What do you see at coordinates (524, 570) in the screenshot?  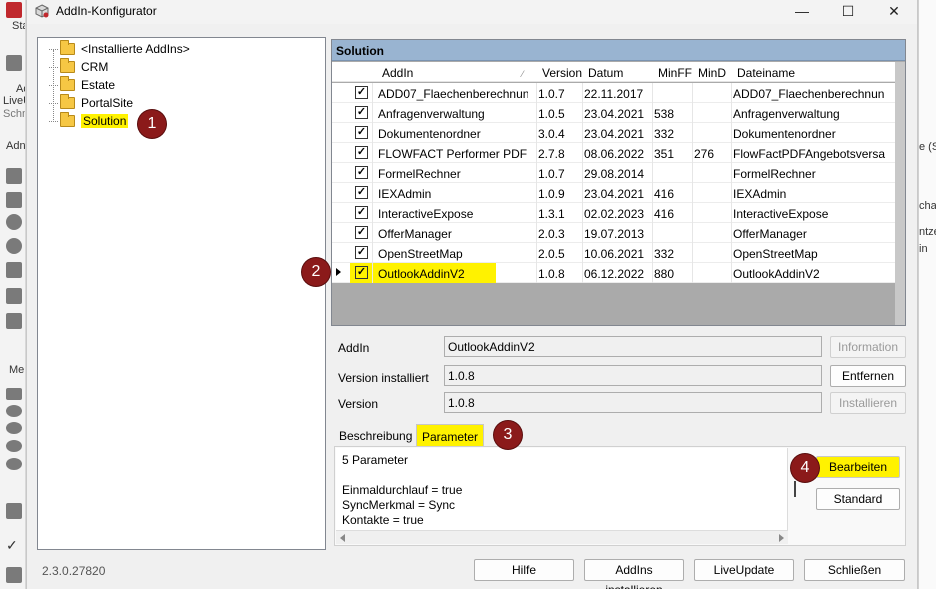 I see `help-button: Hilfe` at bounding box center [524, 570].